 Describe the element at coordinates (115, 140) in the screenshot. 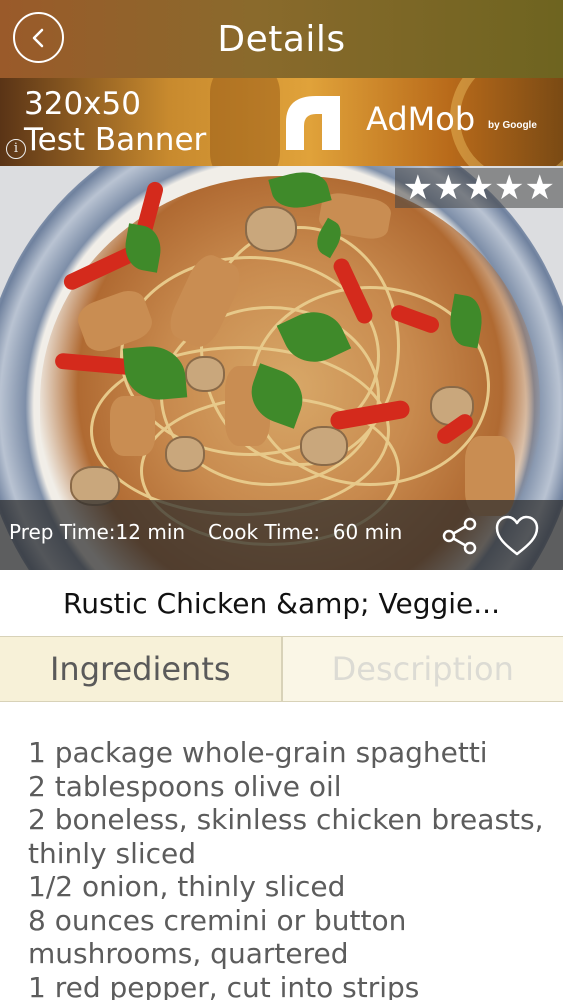

I see `ad-test-label: Test Banner` at that location.